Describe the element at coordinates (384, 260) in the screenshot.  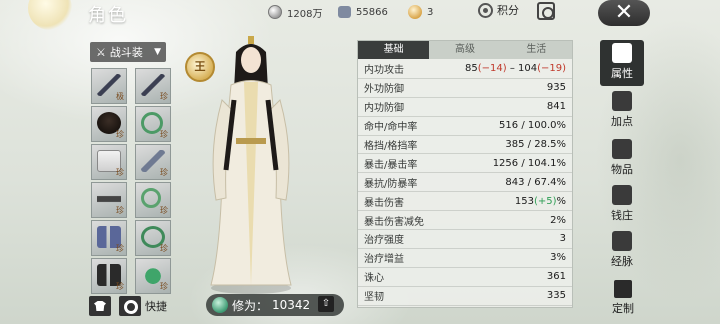
I see `stat-label: 治疗增益` at that location.